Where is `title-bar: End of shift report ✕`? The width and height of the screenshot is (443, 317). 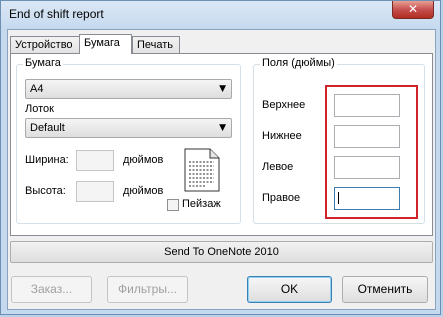 title-bar: End of shift report ✕ is located at coordinates (220, 15).